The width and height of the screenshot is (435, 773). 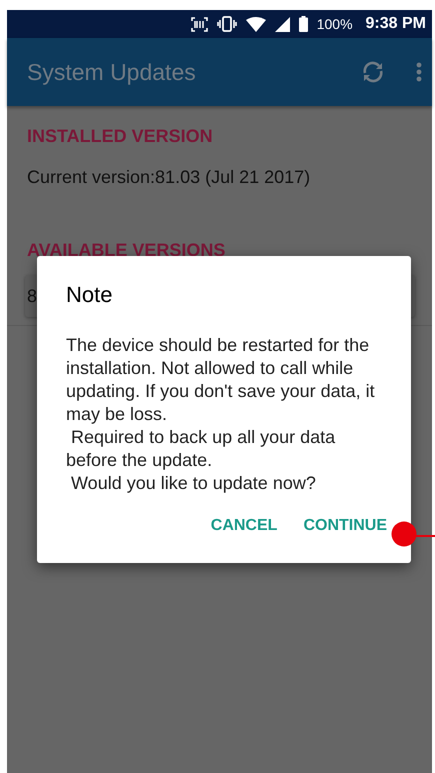 What do you see at coordinates (90, 295) in the screenshot?
I see `dialog-title: Note` at bounding box center [90, 295].